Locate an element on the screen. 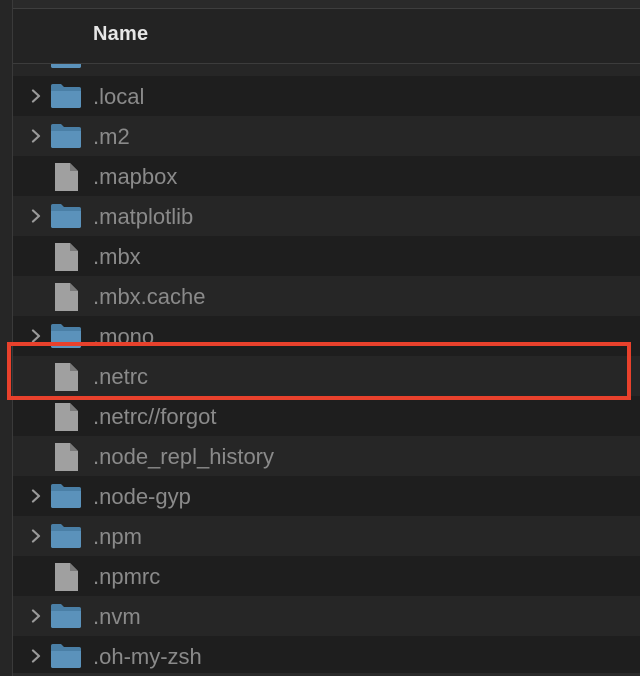 Image resolution: width=640 pixels, height=676 pixels. list-item: .node_repl_history is located at coordinates (326, 456).